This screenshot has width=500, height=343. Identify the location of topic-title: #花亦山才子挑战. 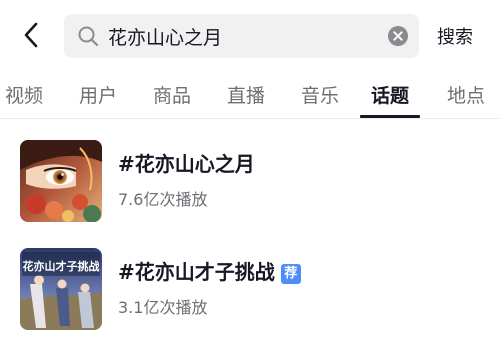
(196, 272).